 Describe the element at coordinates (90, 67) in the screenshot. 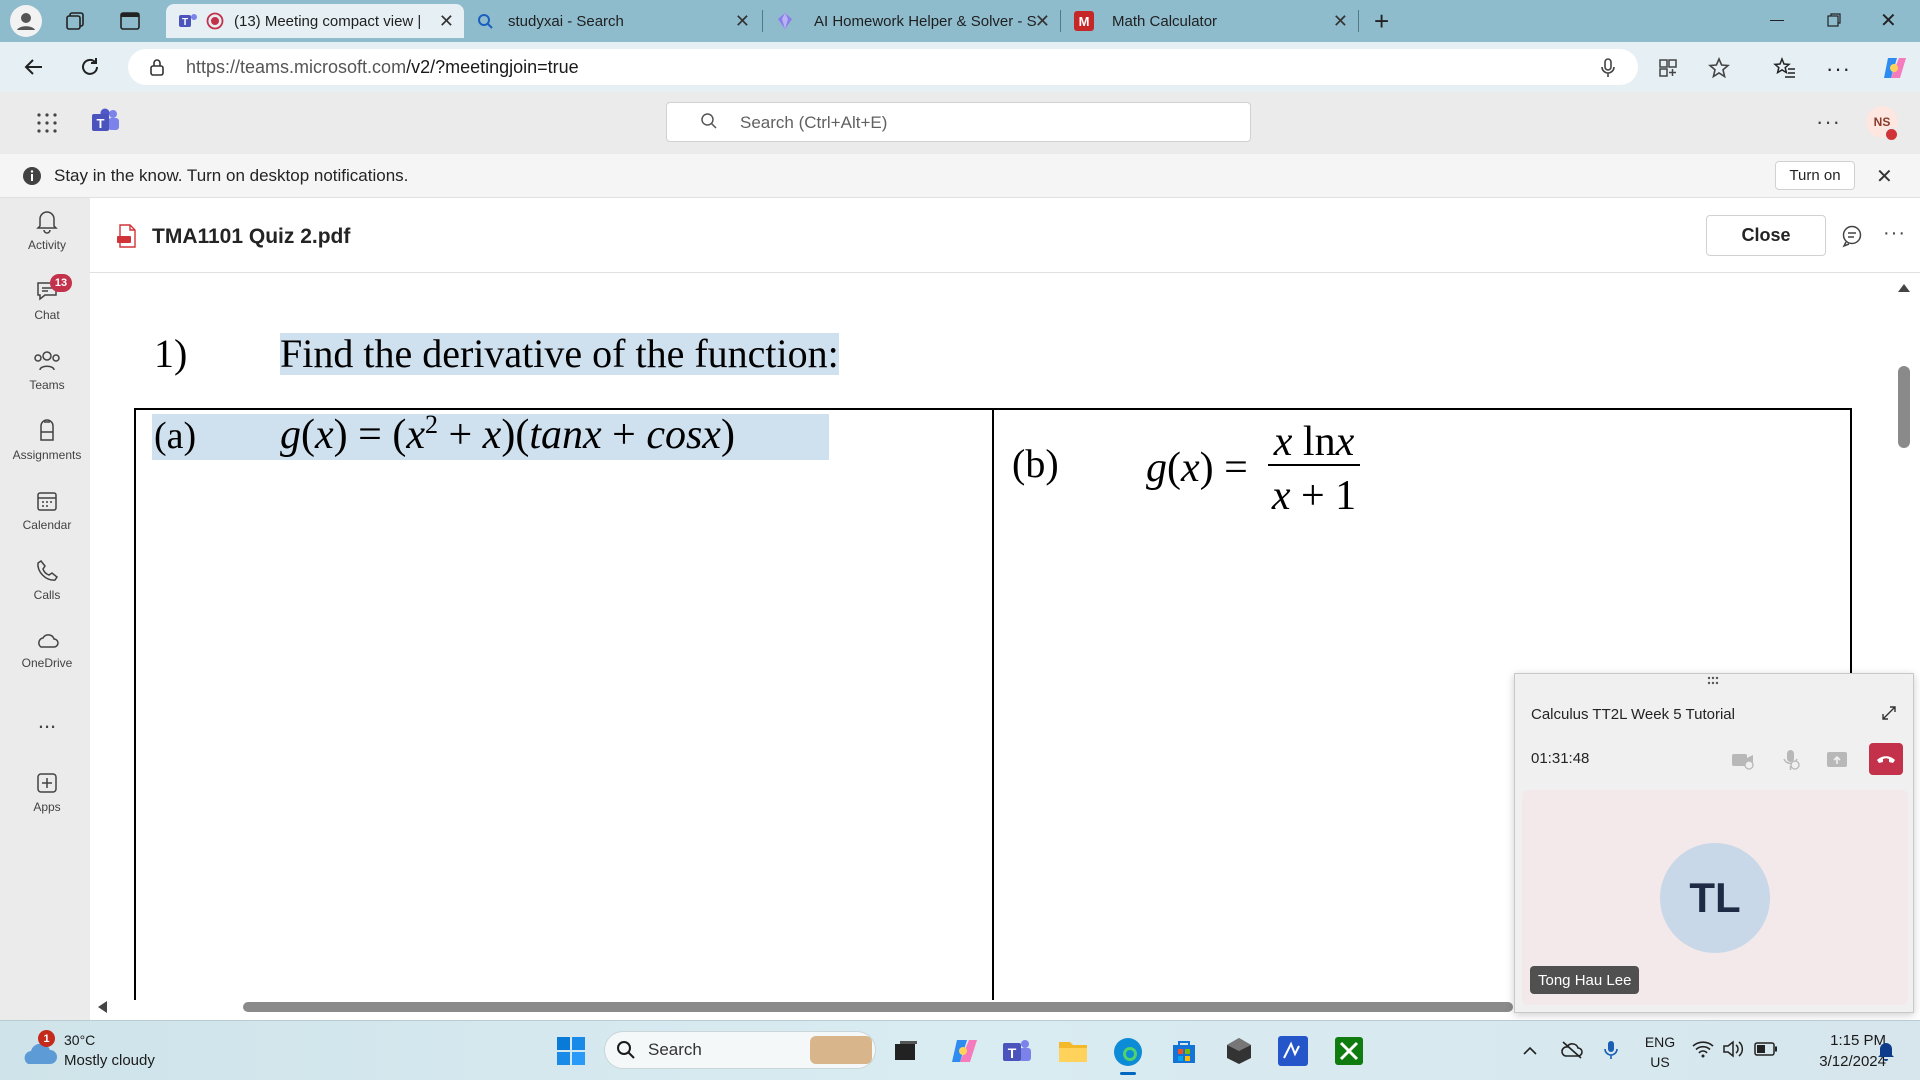

I see `refresh-icon` at that location.